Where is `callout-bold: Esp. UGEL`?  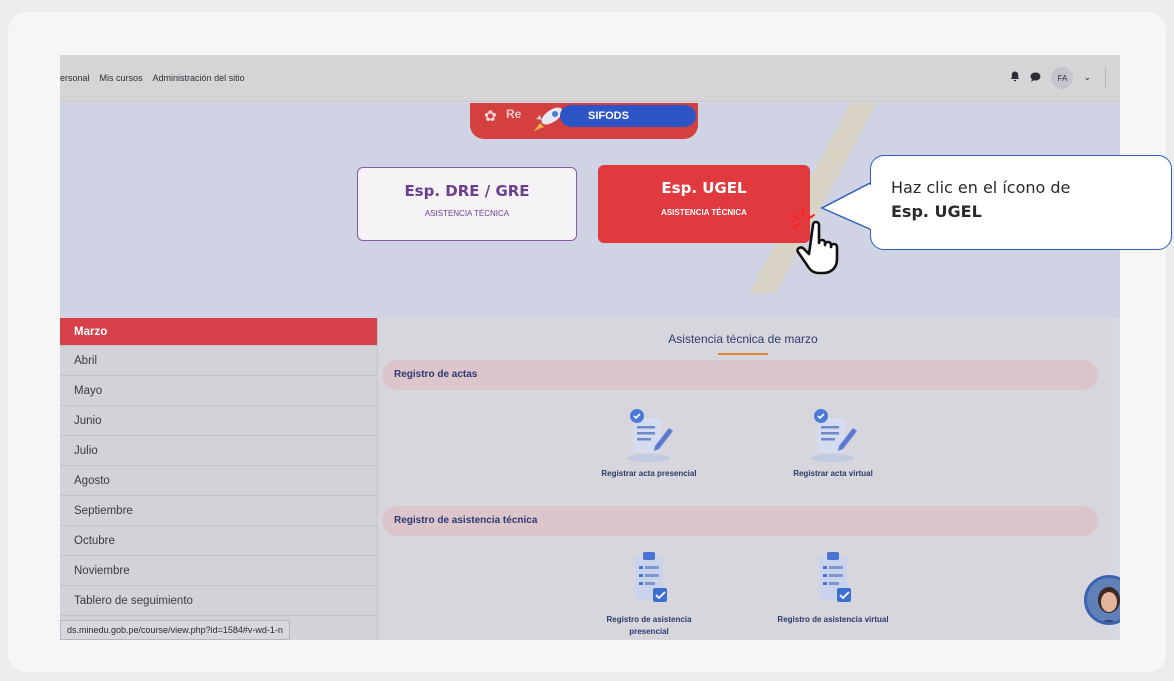 callout-bold: Esp. UGEL is located at coordinates (936, 211).